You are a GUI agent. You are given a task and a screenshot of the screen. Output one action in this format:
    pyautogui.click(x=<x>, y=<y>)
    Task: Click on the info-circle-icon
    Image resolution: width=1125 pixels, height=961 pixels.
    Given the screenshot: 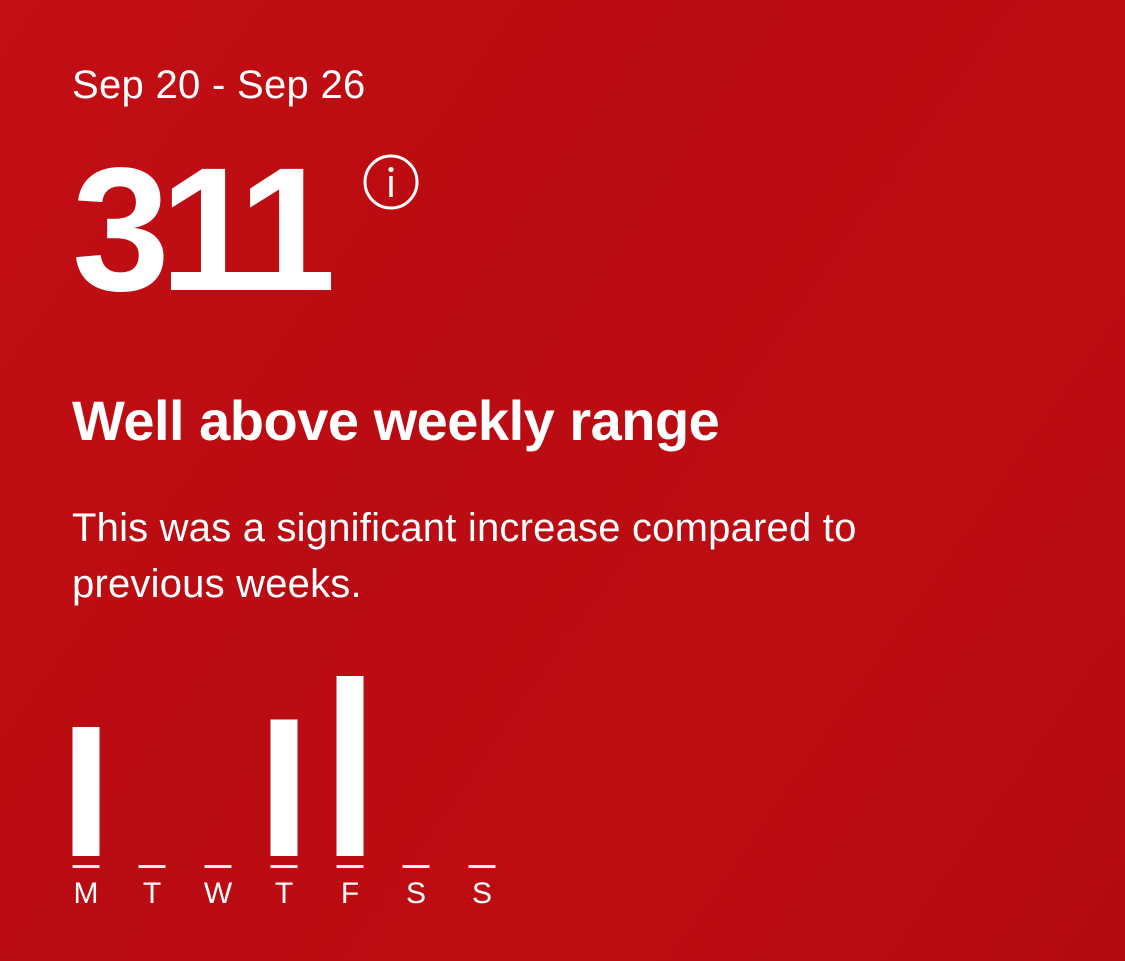 What is the action you would take?
    pyautogui.click(x=391, y=182)
    